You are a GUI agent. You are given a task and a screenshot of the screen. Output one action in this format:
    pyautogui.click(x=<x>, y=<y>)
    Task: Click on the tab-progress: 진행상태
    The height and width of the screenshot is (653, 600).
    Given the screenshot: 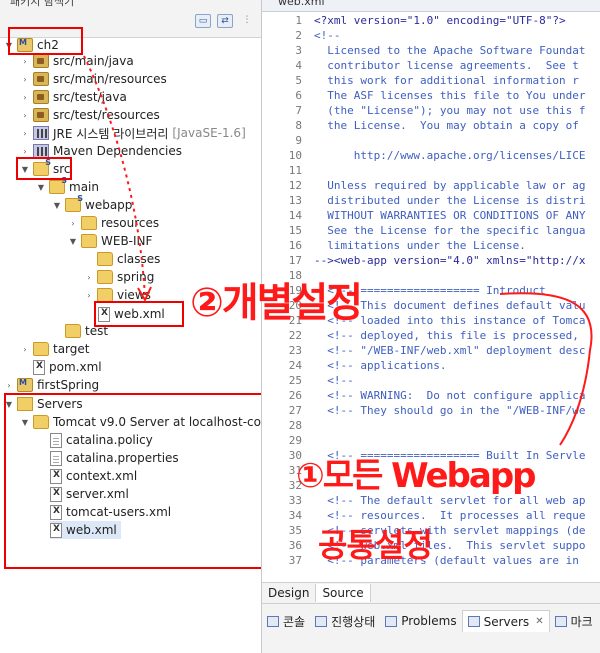 What is the action you would take?
    pyautogui.click(x=345, y=621)
    